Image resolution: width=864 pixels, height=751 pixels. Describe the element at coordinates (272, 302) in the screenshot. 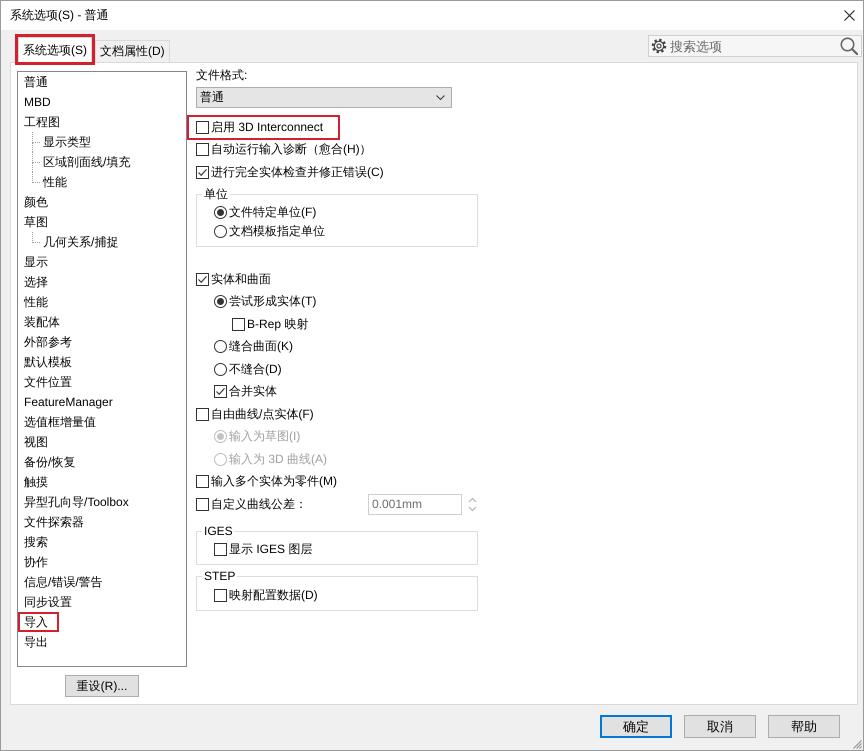

I see `option-label: 尝试形成实体(T)` at that location.